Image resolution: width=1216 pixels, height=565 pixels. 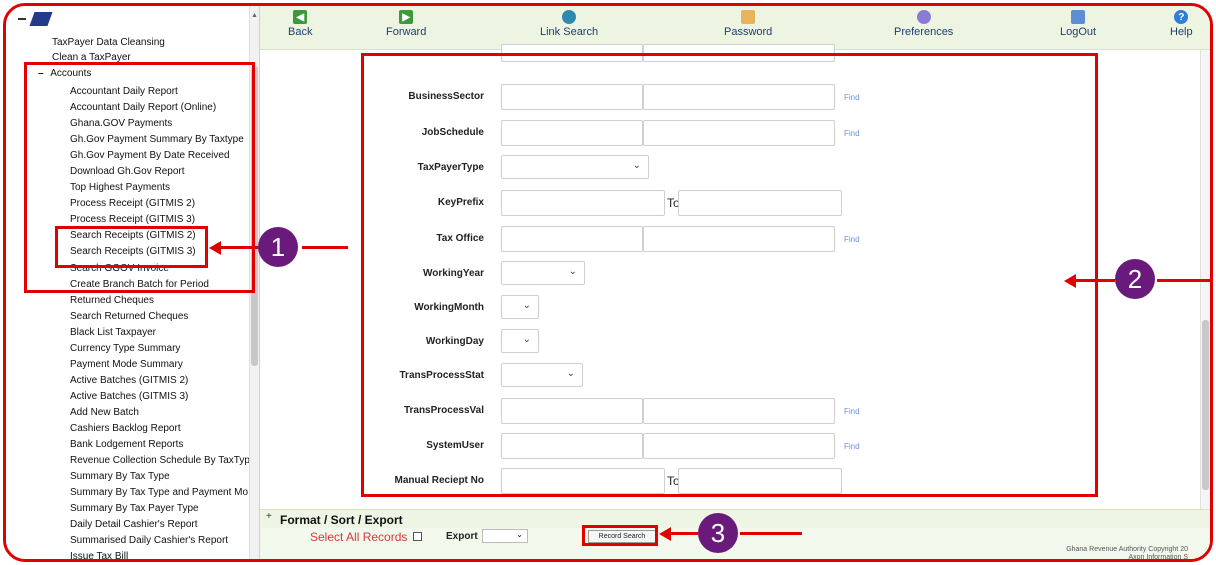 What do you see at coordinates (278, 247) in the screenshot?
I see `annotation-badge-1: 1` at bounding box center [278, 247].